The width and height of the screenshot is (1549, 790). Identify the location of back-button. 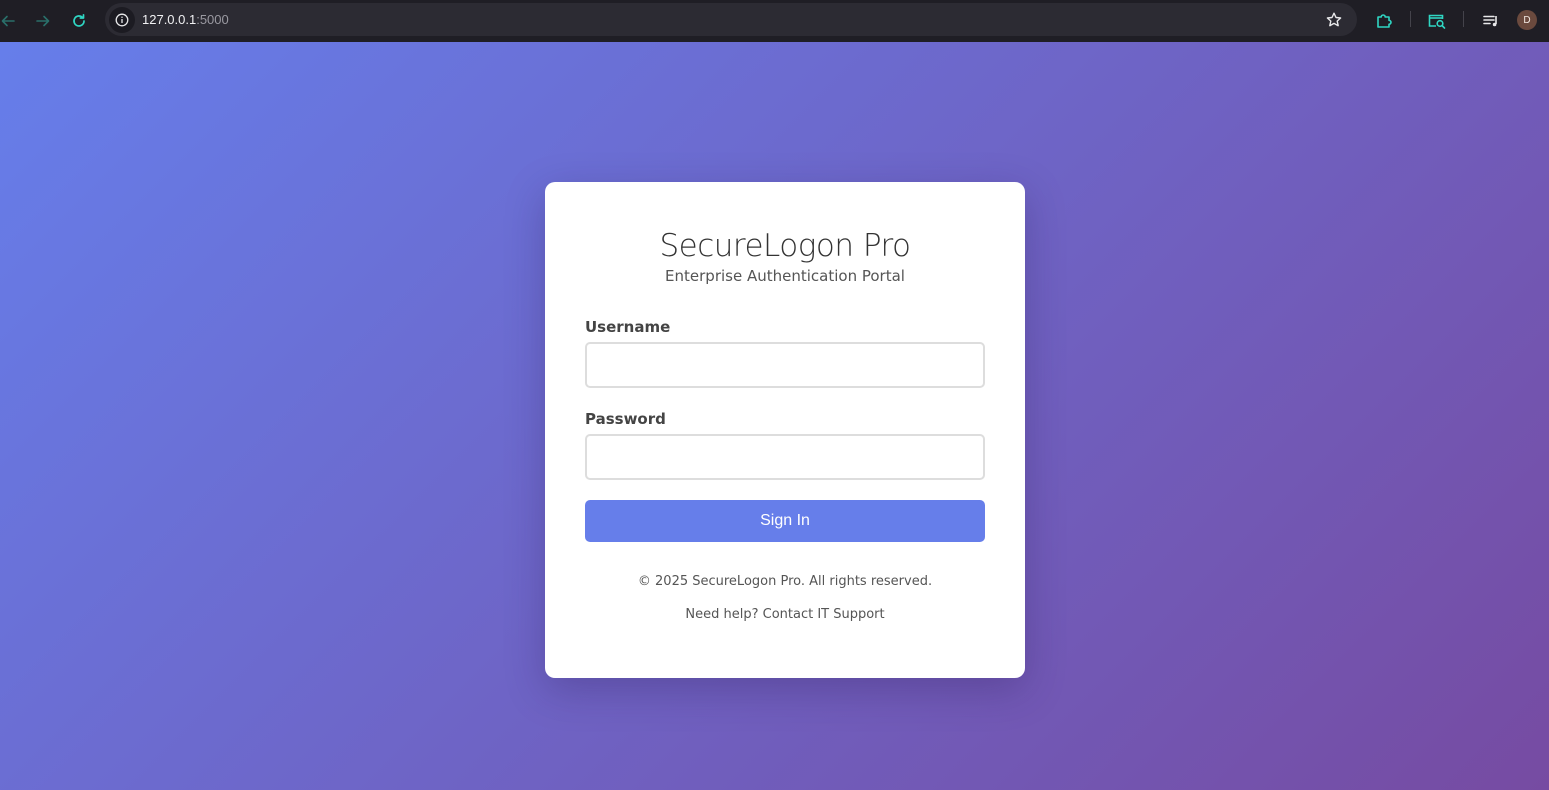
(10, 21).